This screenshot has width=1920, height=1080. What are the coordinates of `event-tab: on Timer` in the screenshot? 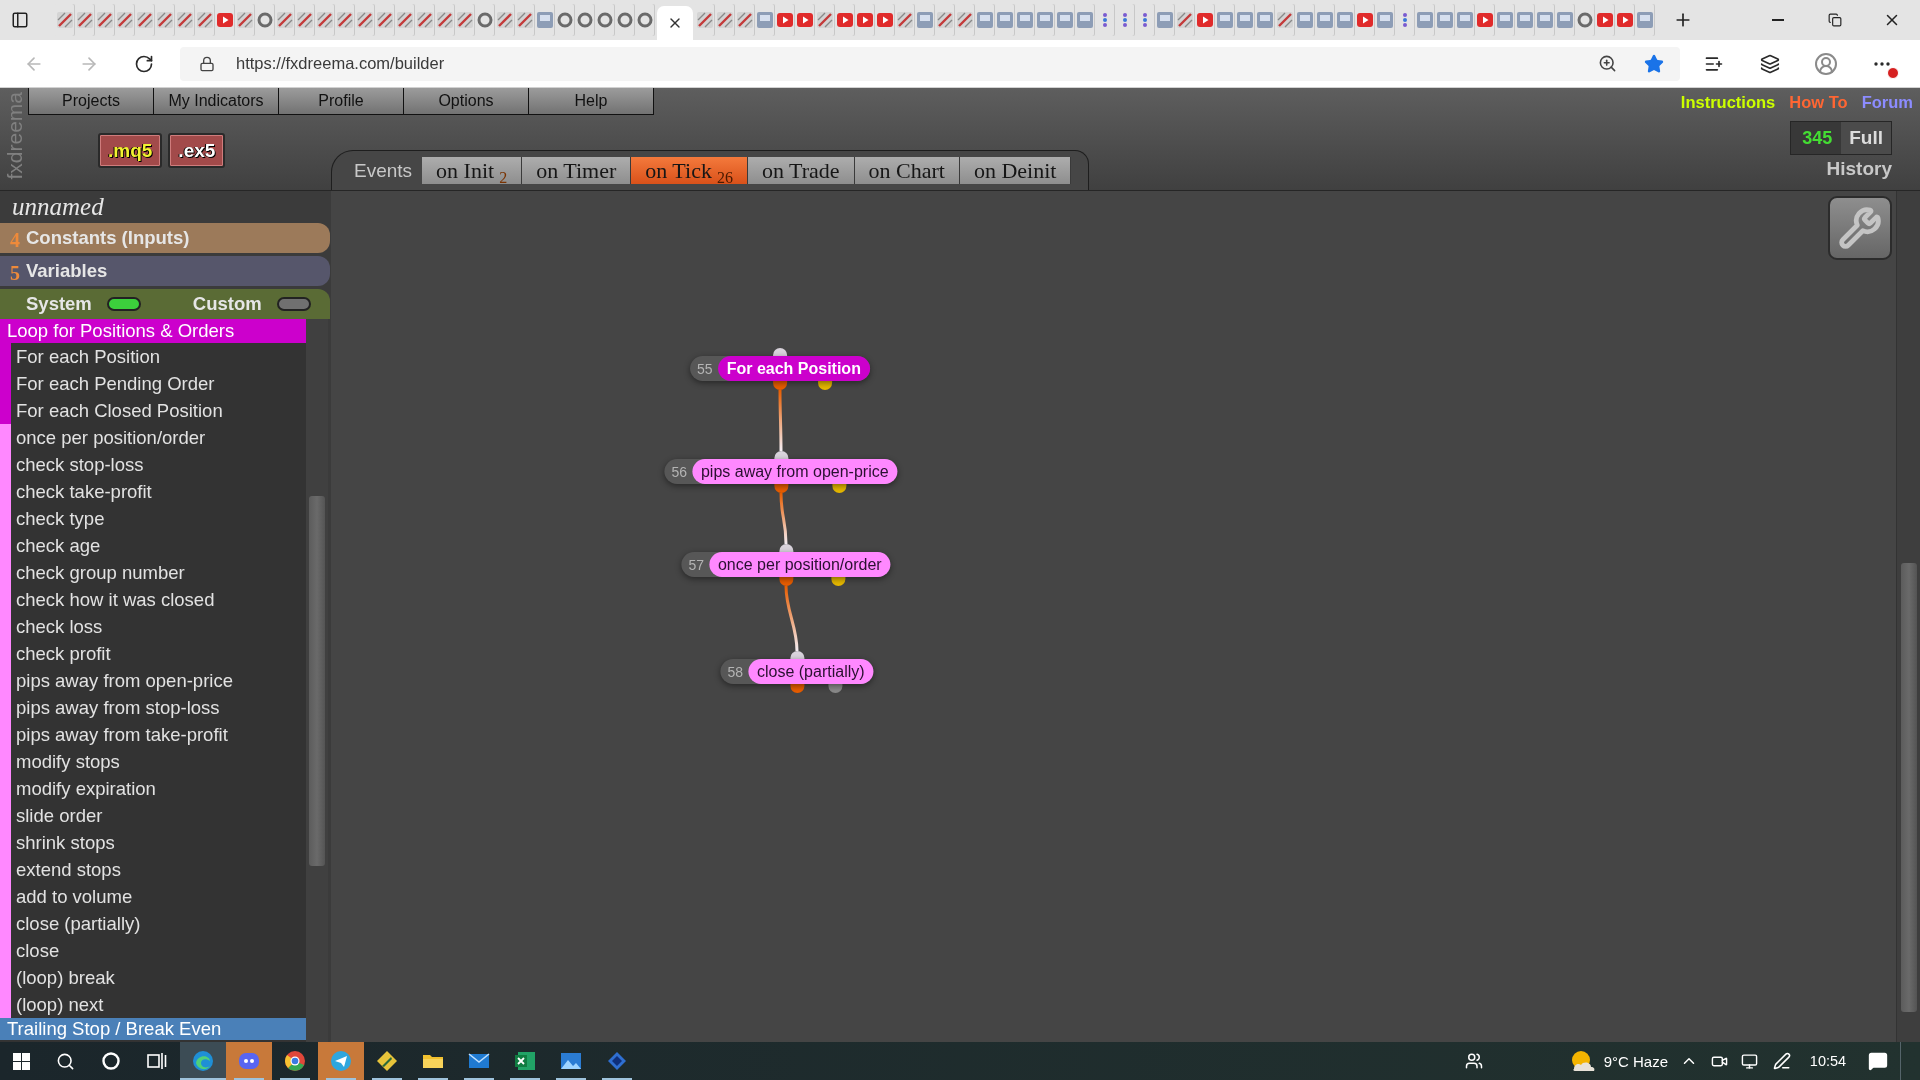 It's located at (577, 170).